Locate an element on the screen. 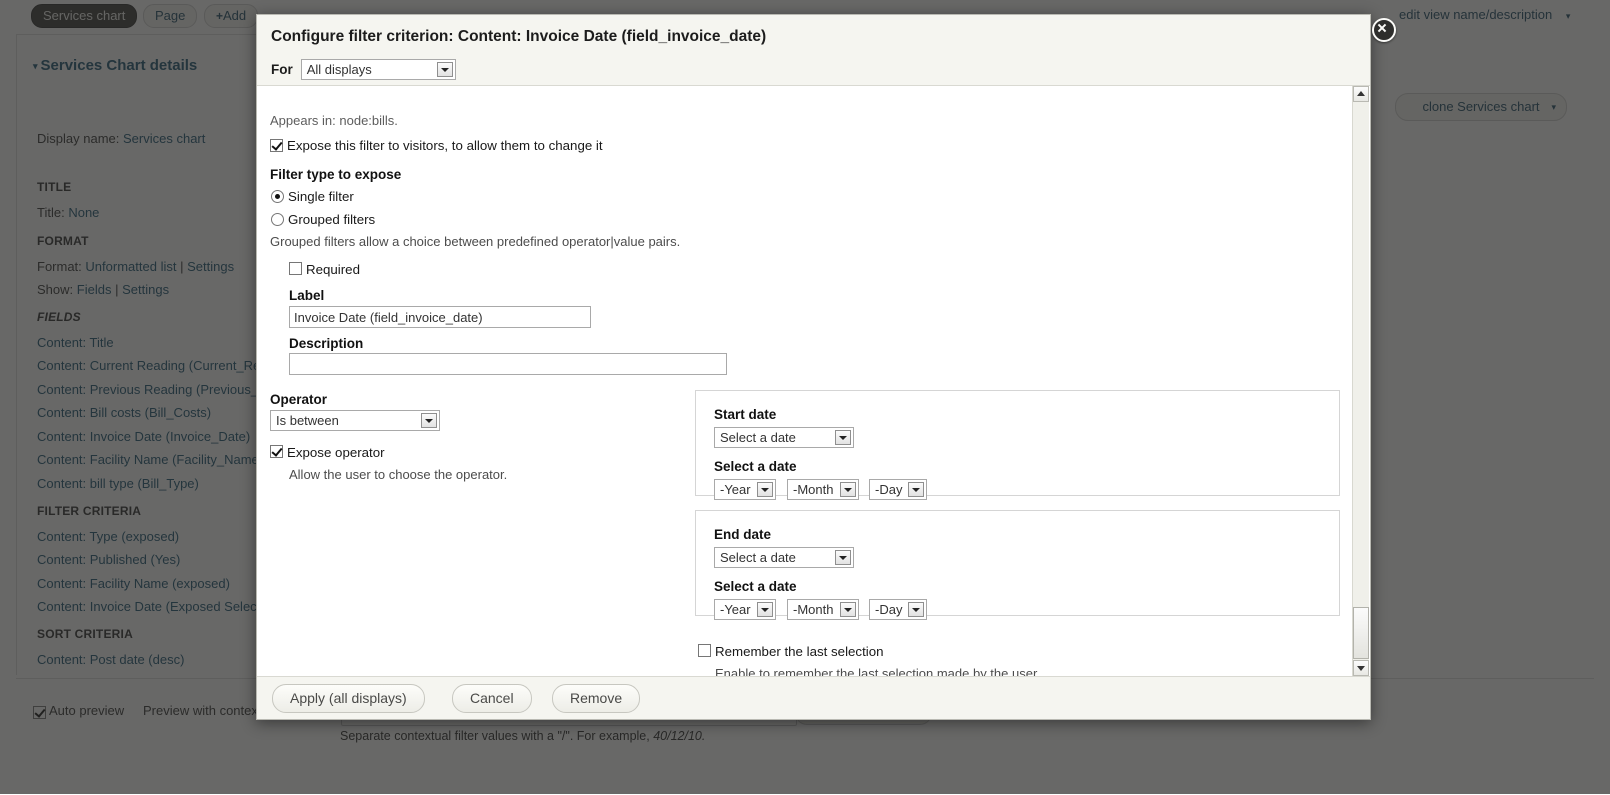 Image resolution: width=1610 pixels, height=795 pixels. auto-preview-checkbox is located at coordinates (39, 712).